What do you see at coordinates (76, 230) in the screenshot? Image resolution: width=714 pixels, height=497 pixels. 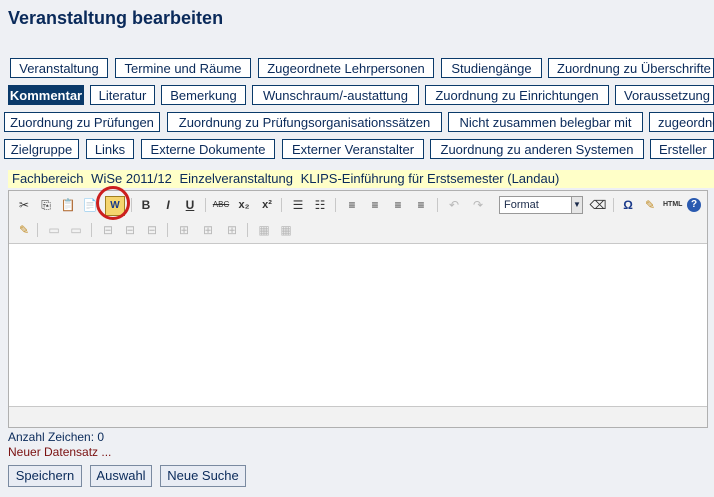 I see `delete-row-icon: ▭` at bounding box center [76, 230].